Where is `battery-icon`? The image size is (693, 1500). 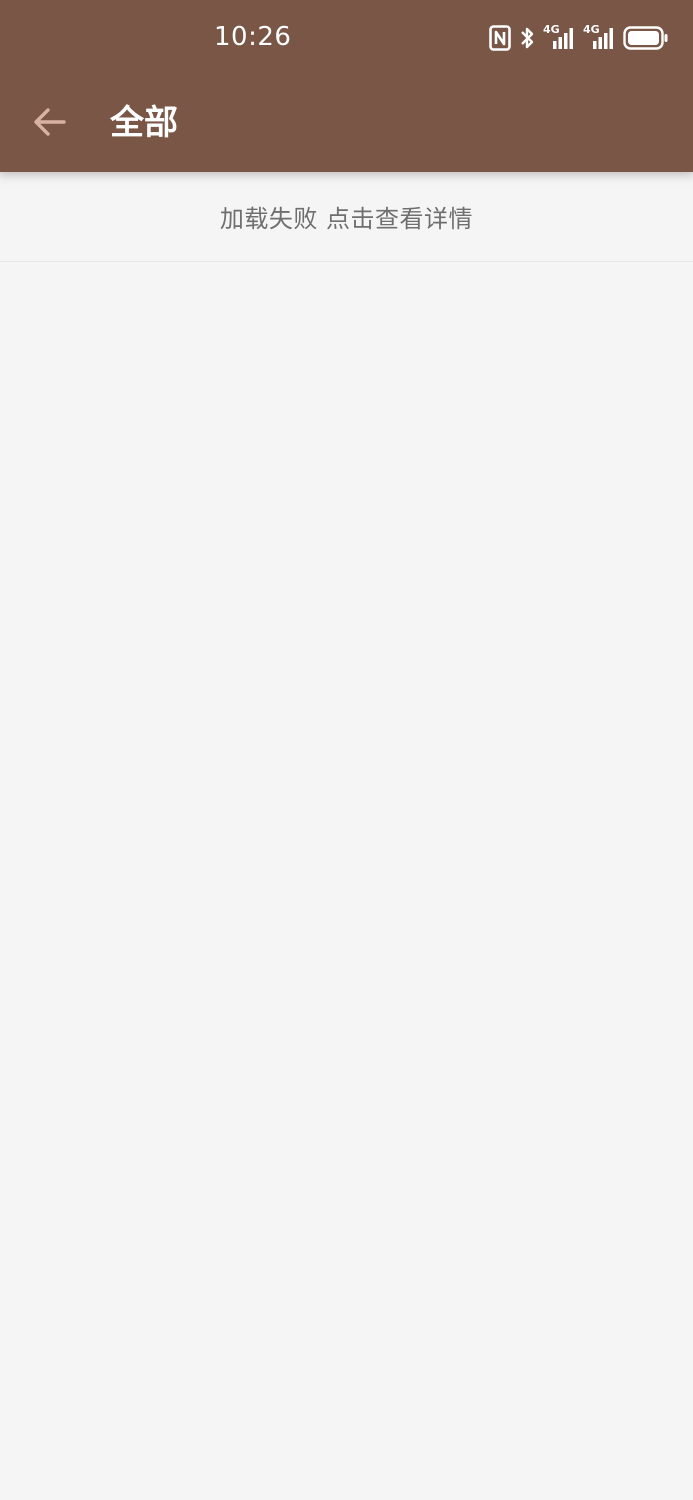
battery-icon is located at coordinates (646, 38).